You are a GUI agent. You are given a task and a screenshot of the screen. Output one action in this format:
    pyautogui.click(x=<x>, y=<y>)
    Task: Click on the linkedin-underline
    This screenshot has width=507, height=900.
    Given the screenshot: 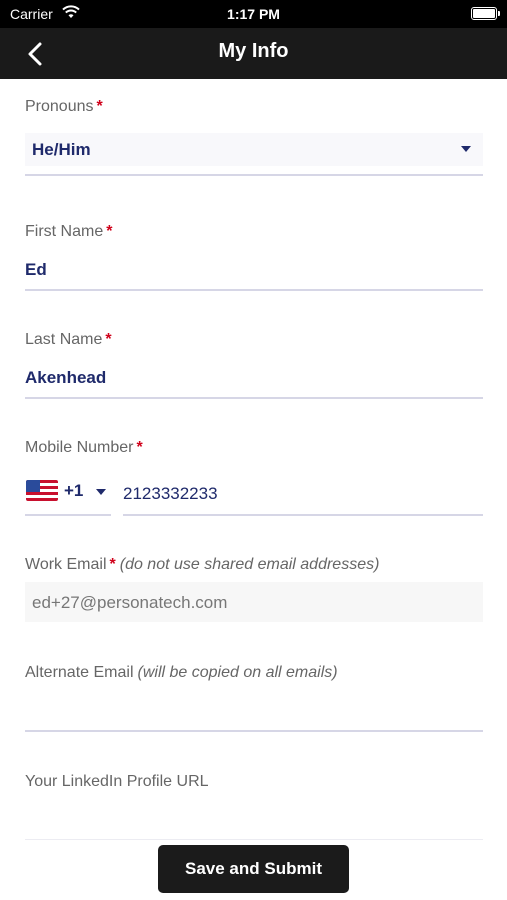 What is the action you would take?
    pyautogui.click(x=254, y=839)
    